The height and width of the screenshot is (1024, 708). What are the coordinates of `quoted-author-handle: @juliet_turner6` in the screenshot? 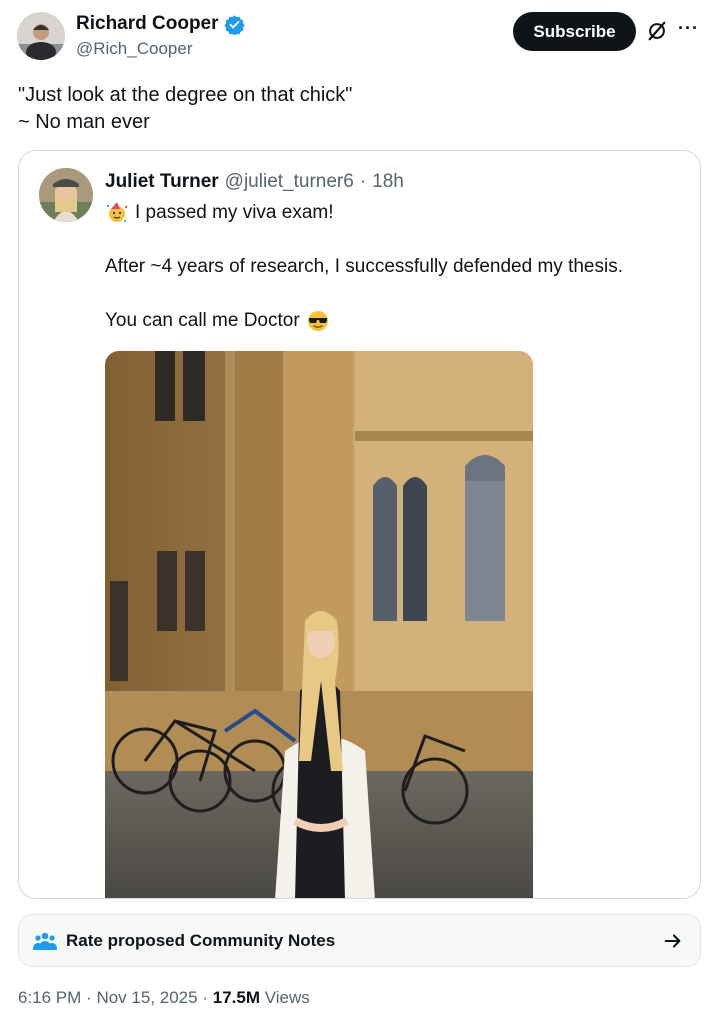 It's located at (289, 182).